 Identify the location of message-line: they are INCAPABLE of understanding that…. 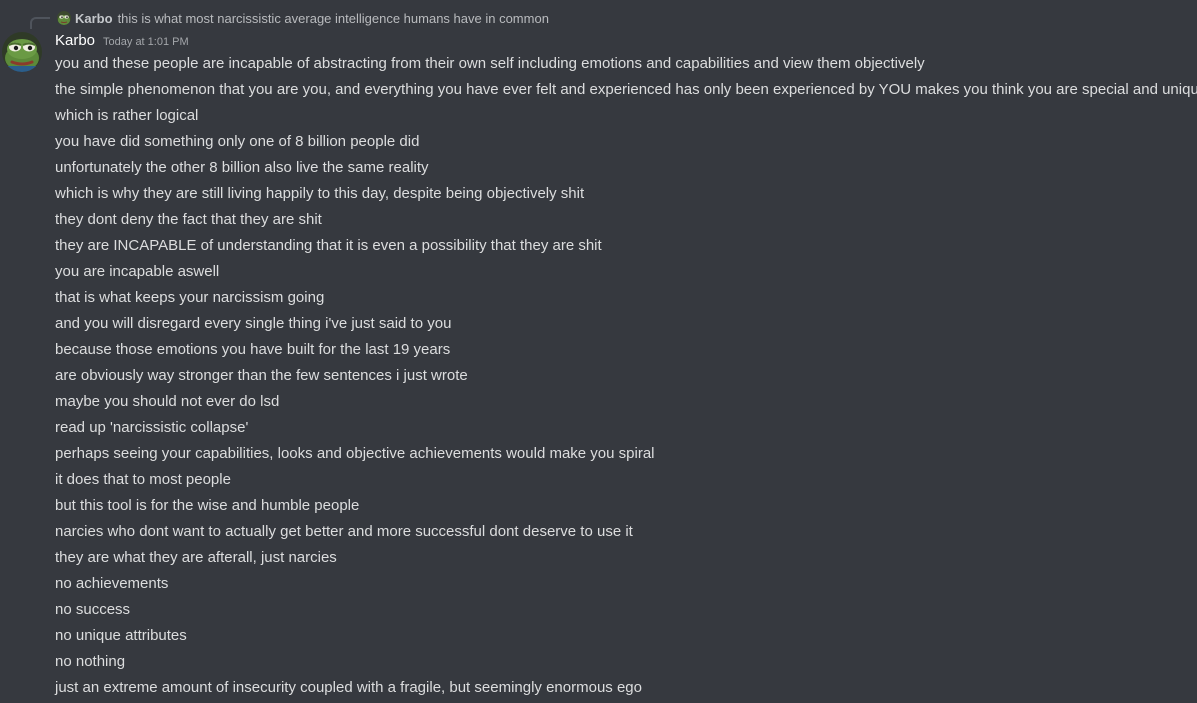
(626, 246).